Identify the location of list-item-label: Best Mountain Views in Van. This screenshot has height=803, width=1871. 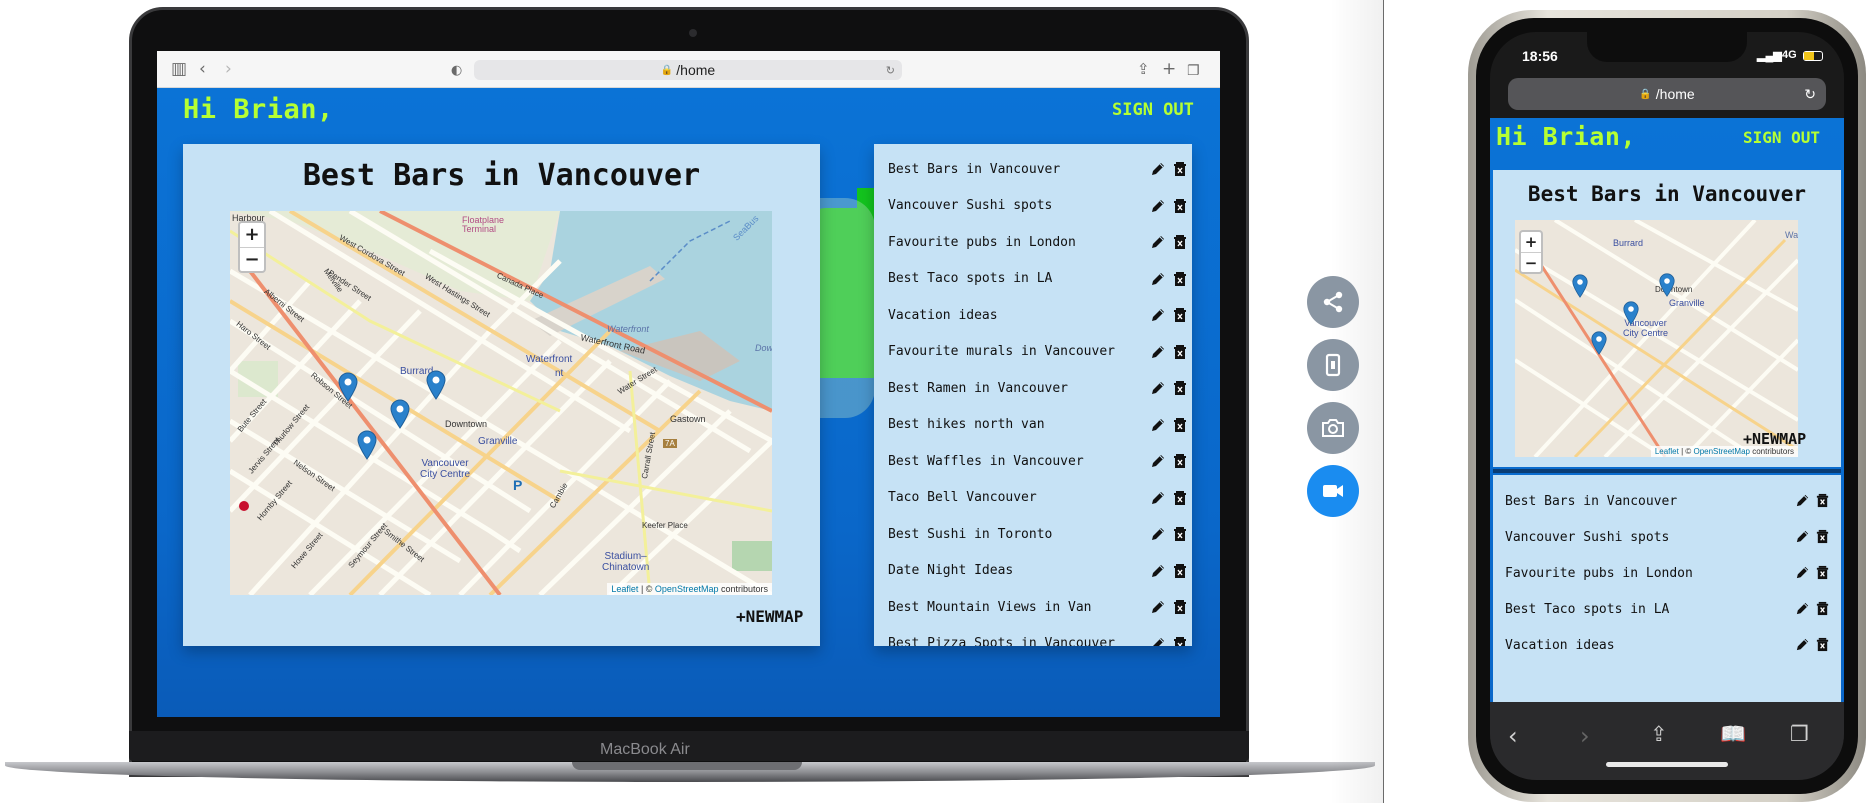
(990, 607).